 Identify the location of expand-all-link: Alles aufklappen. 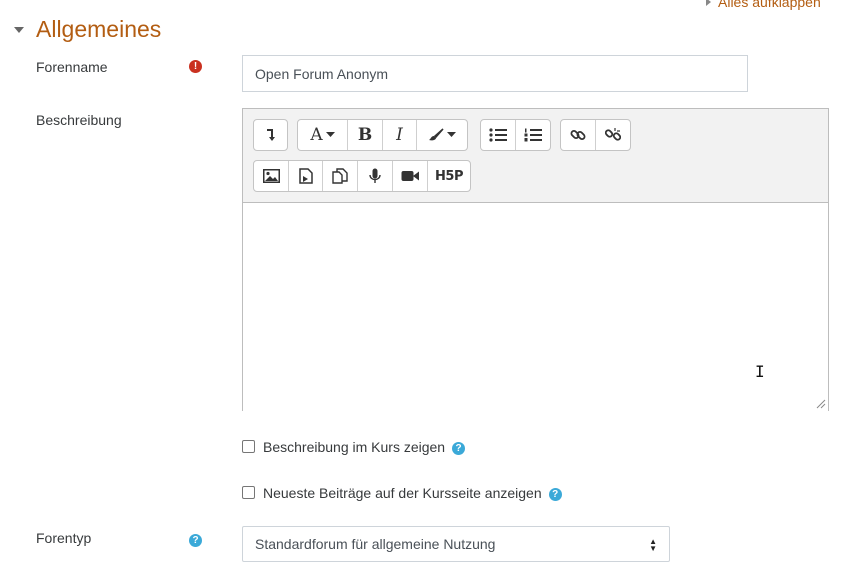
(763, 5).